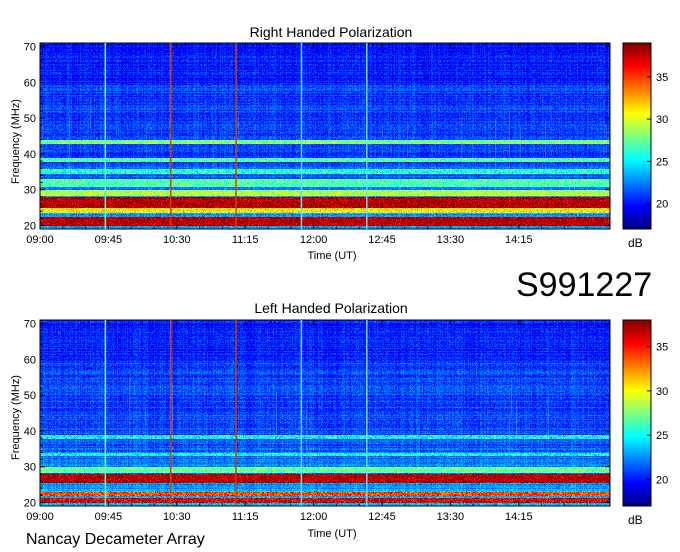 Image resolution: width=680 pixels, height=552 pixels. What do you see at coordinates (30, 360) in the screenshot?
I see `y-tick-label: 60` at bounding box center [30, 360].